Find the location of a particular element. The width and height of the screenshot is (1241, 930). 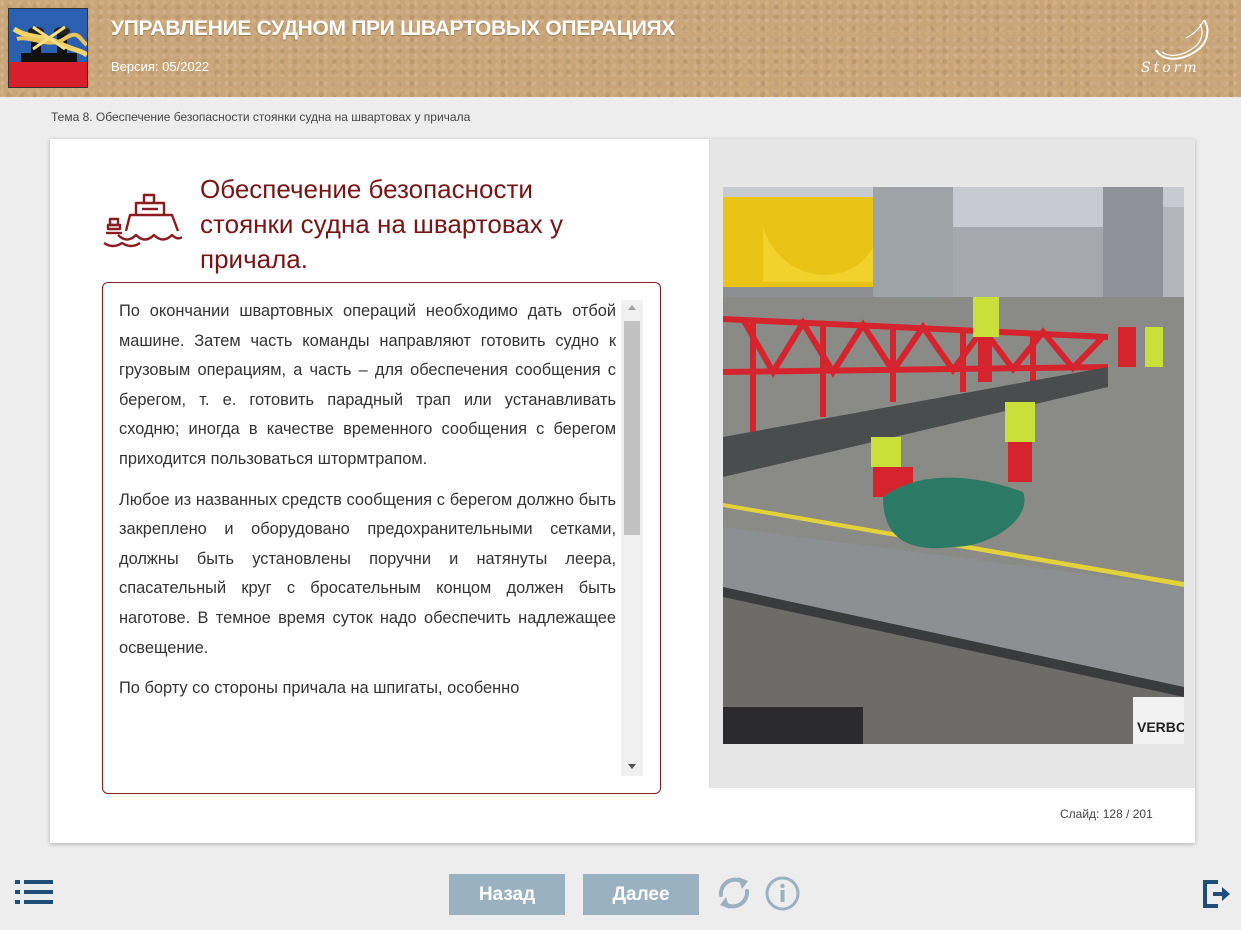

slide-counter: Слайд: 128 / 201 is located at coordinates (1106, 814).